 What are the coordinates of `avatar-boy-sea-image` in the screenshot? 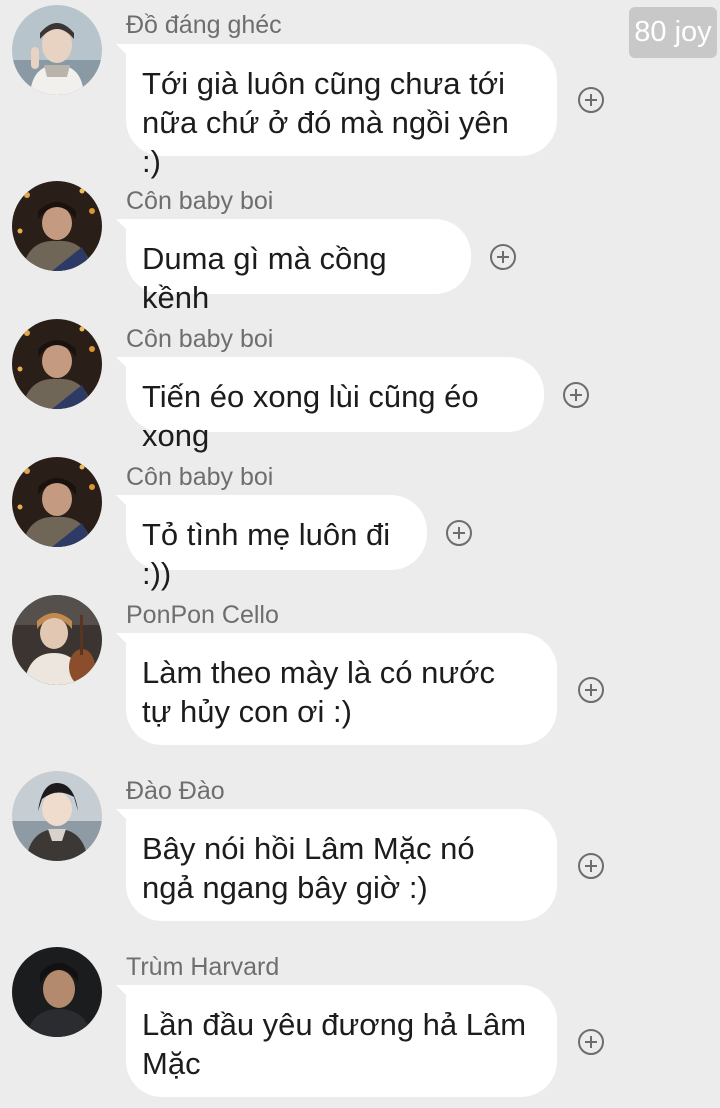 It's located at (57, 816).